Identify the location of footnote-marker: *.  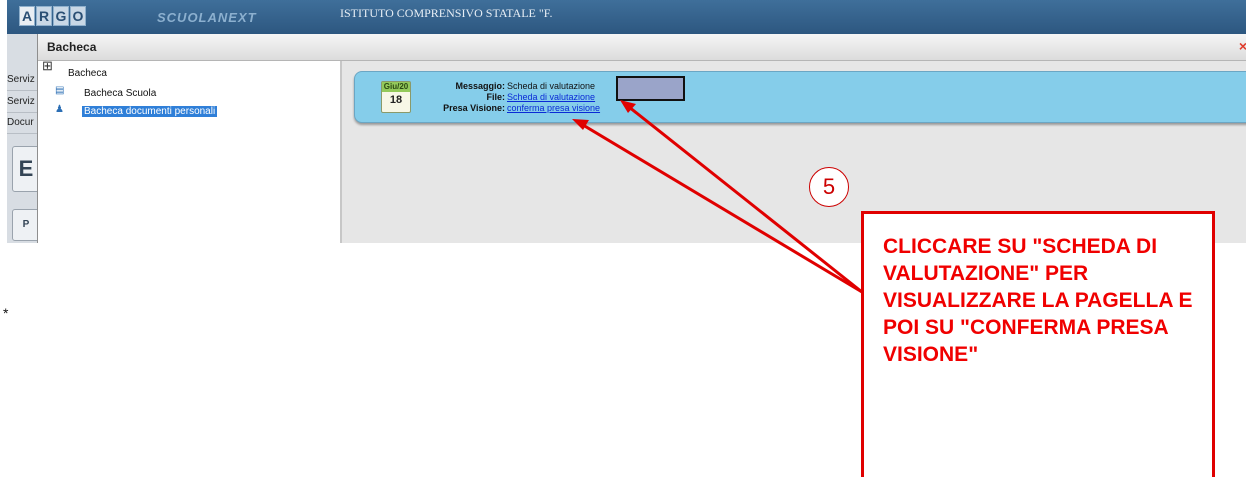
(6, 313).